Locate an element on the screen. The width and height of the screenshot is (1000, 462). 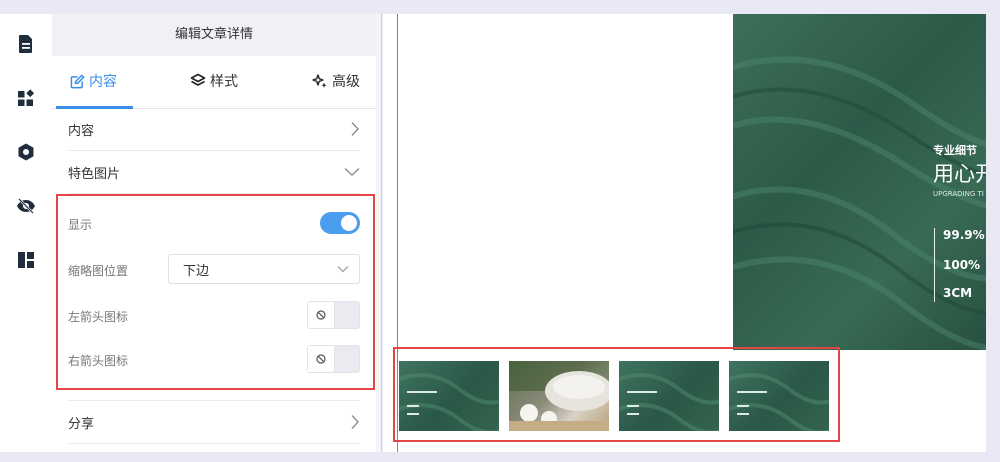
section-content-label: 内容 is located at coordinates (81, 131).